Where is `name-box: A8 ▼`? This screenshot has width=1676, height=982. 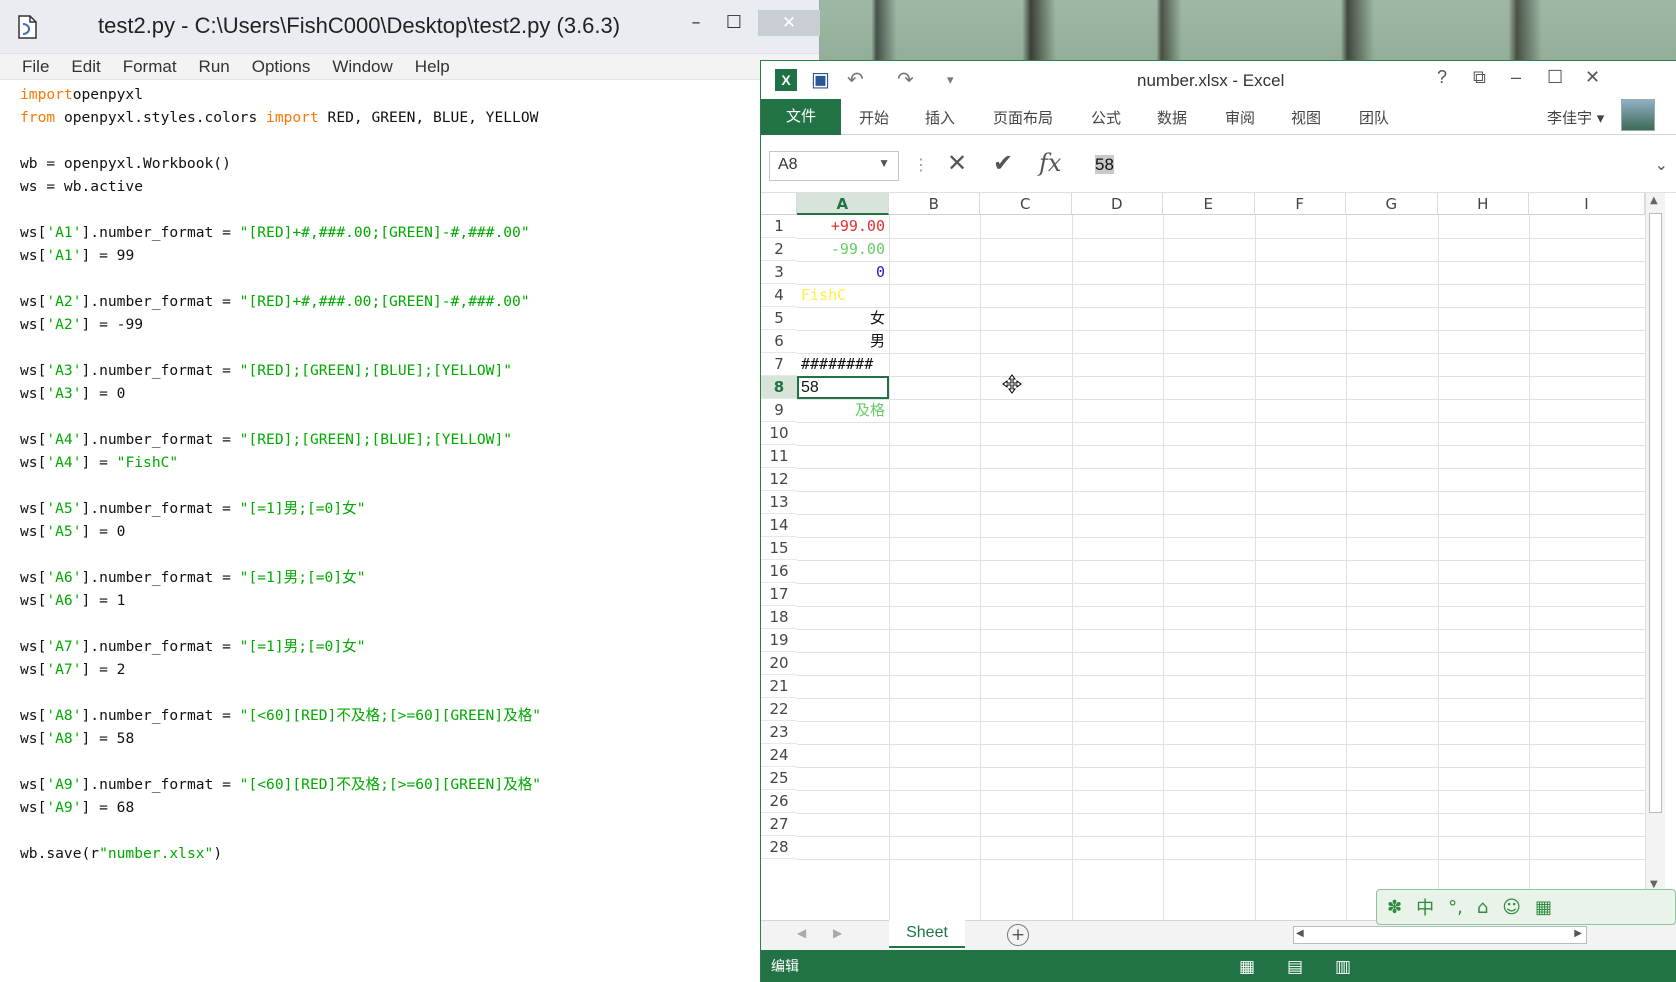 name-box: A8 ▼ is located at coordinates (834, 166).